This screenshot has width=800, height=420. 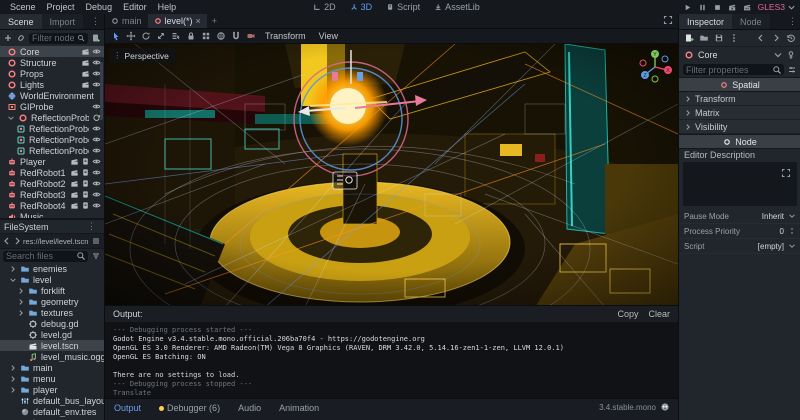 What do you see at coordinates (189, 408) in the screenshot?
I see `bottom-tab-debugger-6: Debugger (6)` at bounding box center [189, 408].